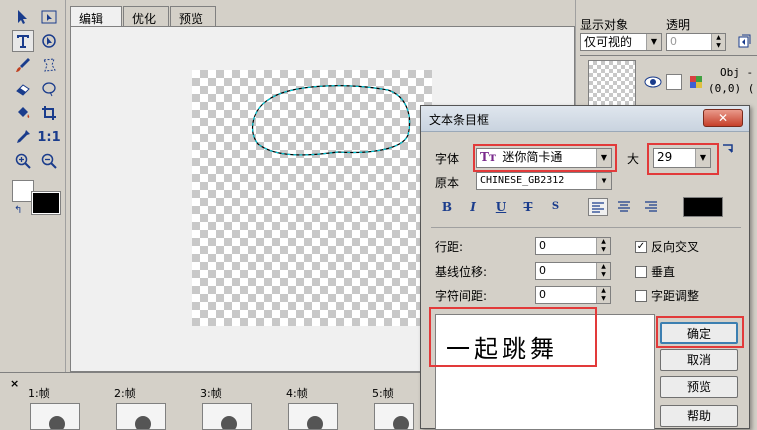 This screenshot has width=757, height=430. Describe the element at coordinates (699, 387) in the screenshot. I see `preview-button: 预览` at that location.